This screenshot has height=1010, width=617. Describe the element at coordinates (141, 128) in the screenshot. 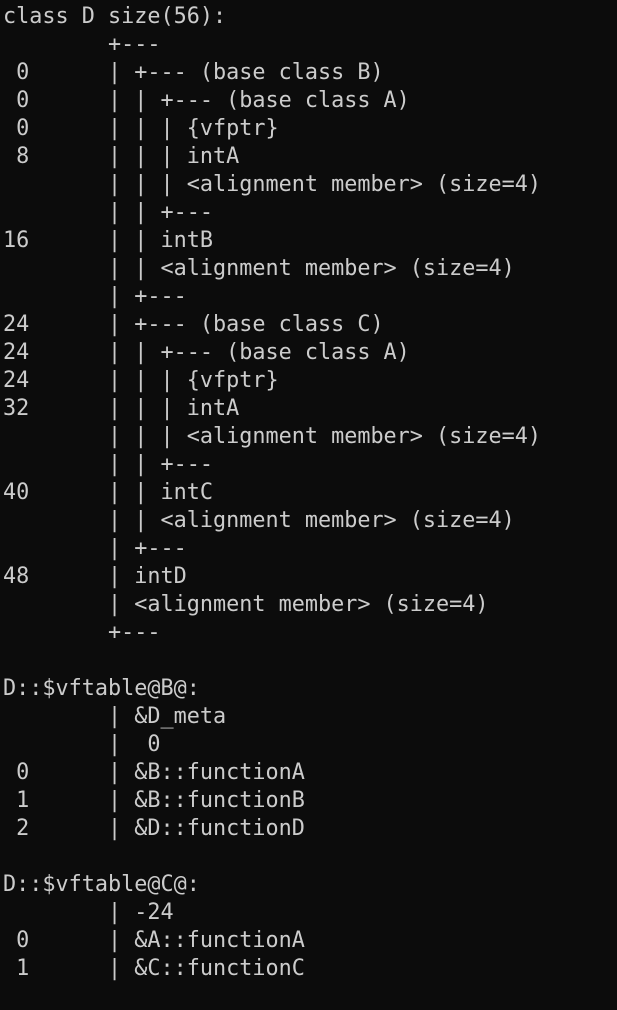

I see `terminal-line: 0 | | | {vfptr}` at that location.